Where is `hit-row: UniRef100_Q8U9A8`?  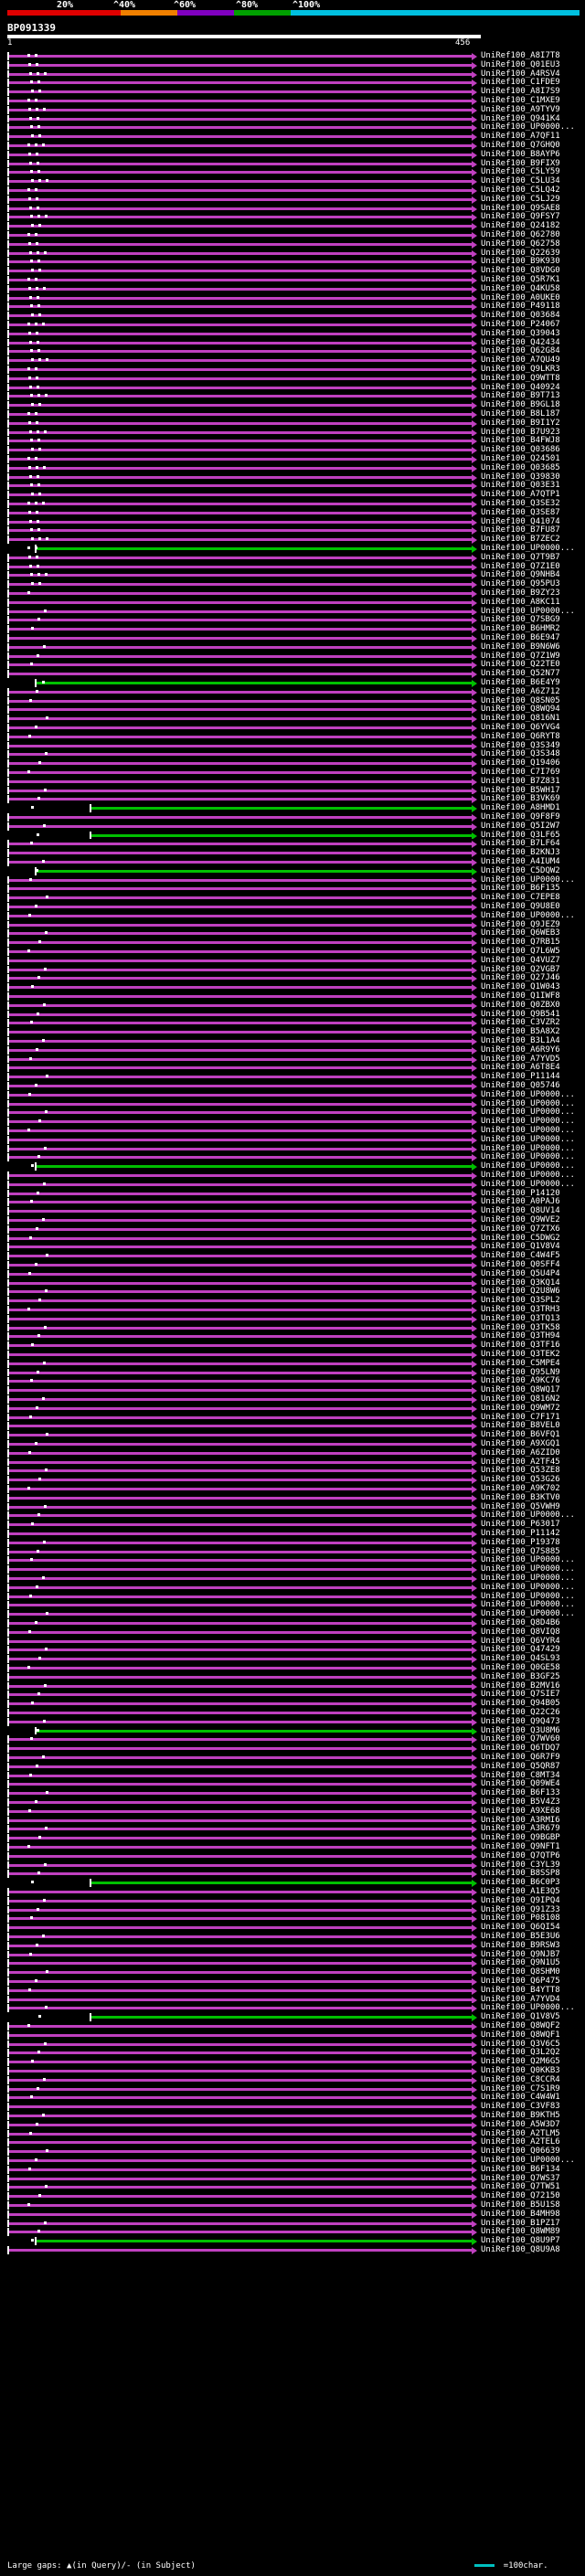 hit-row: UniRef100_Q8U9A8 is located at coordinates (293, 2250).